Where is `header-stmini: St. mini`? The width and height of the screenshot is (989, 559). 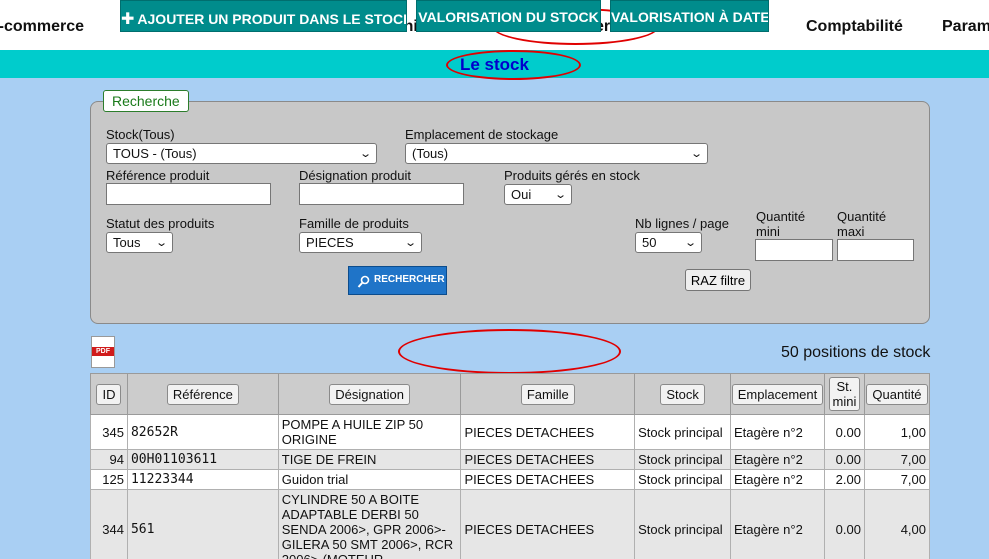 header-stmini: St. mini is located at coordinates (844, 394).